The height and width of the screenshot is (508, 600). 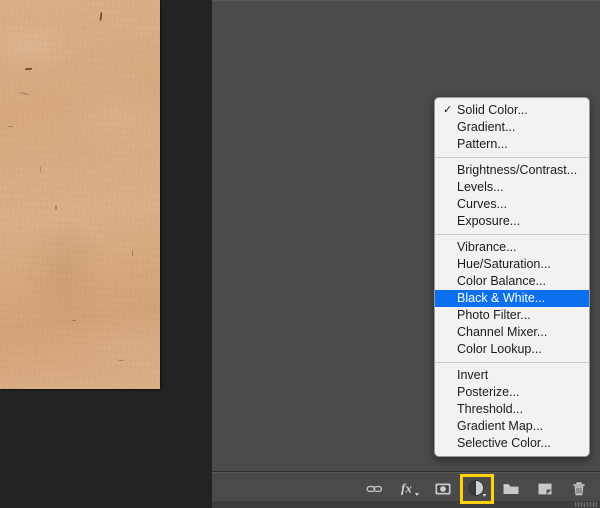 I want to click on link-layers-button, so click(x=375, y=489).